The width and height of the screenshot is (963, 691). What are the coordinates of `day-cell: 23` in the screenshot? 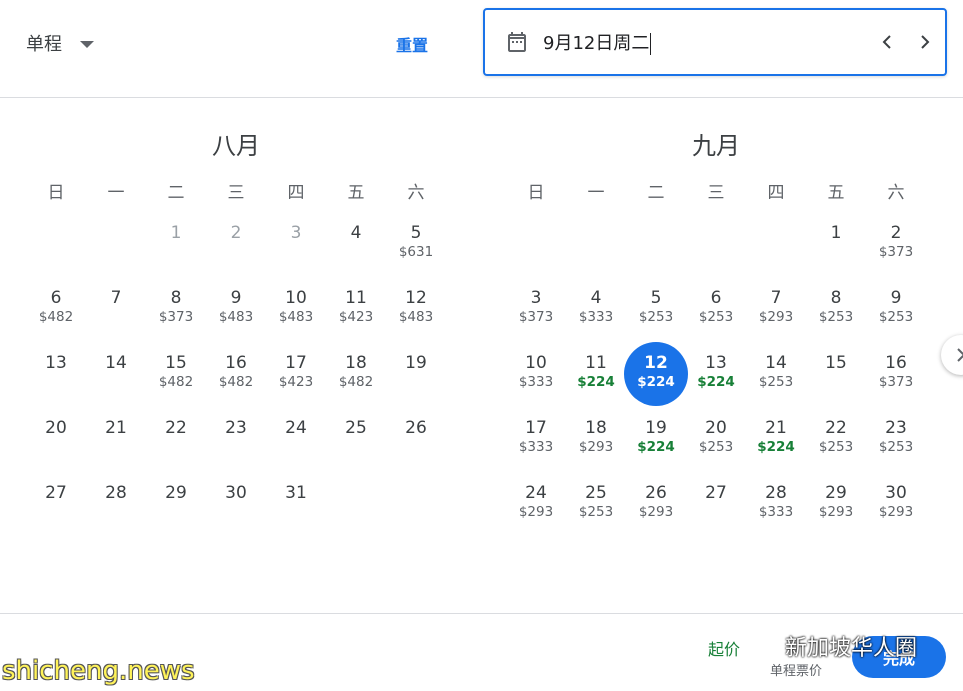 It's located at (236, 441).